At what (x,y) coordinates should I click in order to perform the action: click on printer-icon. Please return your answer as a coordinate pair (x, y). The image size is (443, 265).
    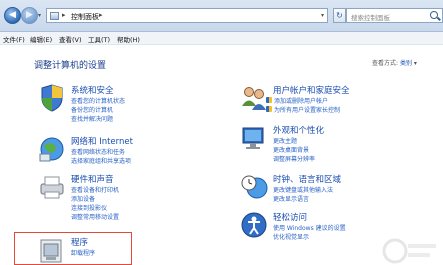
    Looking at the image, I should click on (52, 187).